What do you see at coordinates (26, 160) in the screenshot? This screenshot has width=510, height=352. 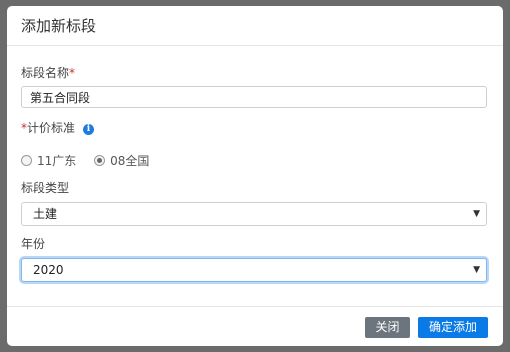 I see `radio-button` at bounding box center [26, 160].